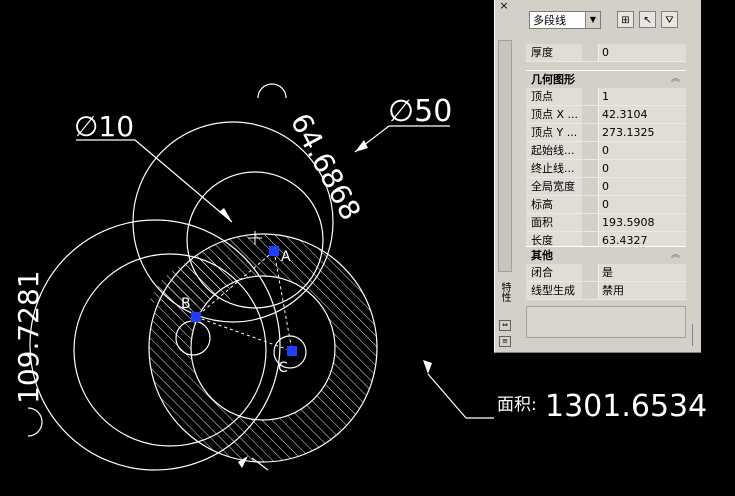  I want to click on prop-row-linetype-gen: 线型生成 禁用, so click(606, 291).